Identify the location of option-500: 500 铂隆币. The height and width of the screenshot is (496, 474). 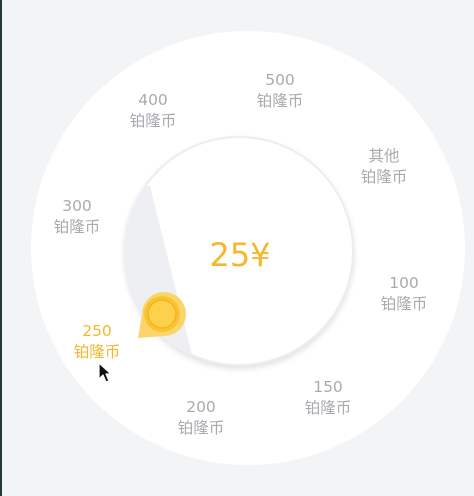
(280, 91).